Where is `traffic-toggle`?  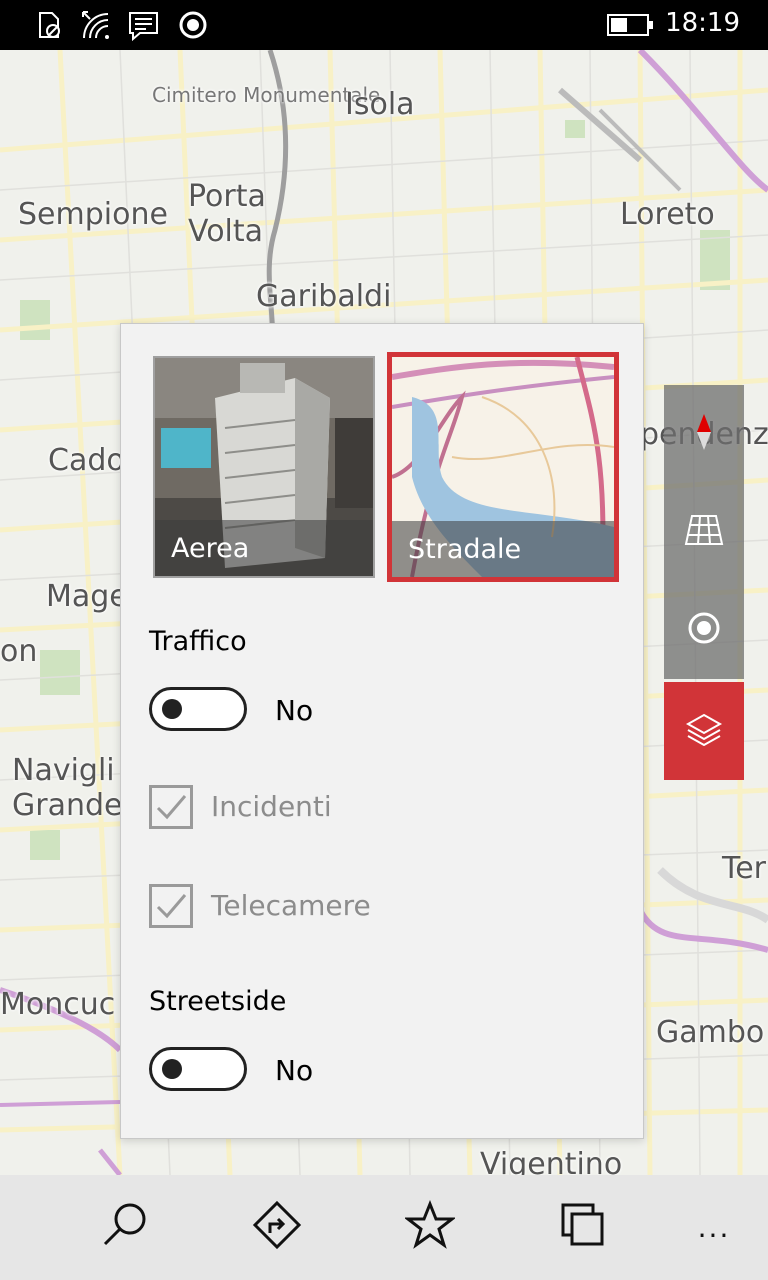
traffic-toggle is located at coordinates (198, 709).